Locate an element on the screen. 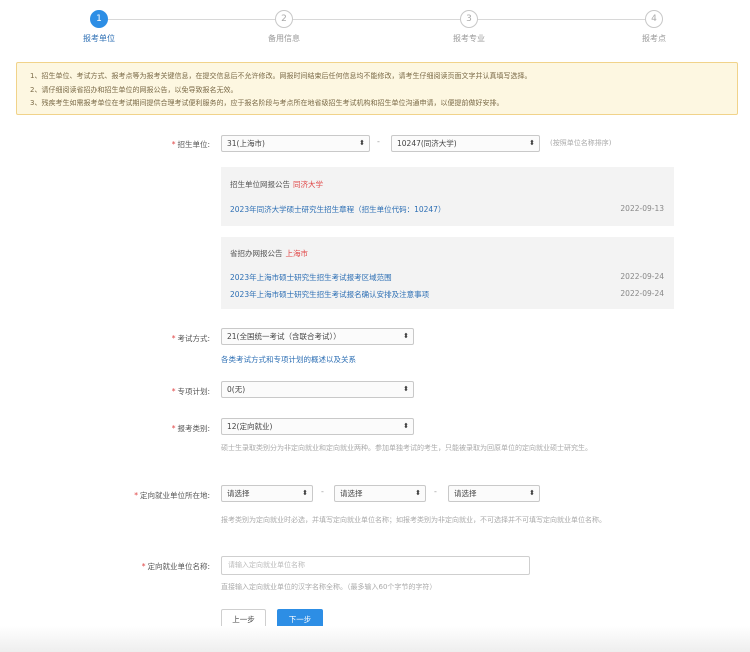 The image size is (750, 652). special-plan-label: * 专项计划: is located at coordinates (190, 391).